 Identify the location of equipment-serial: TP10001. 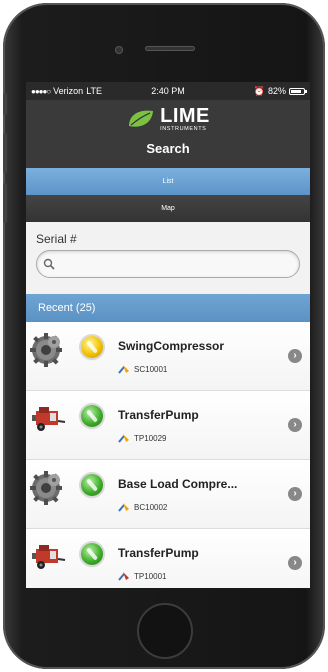
(142, 576).